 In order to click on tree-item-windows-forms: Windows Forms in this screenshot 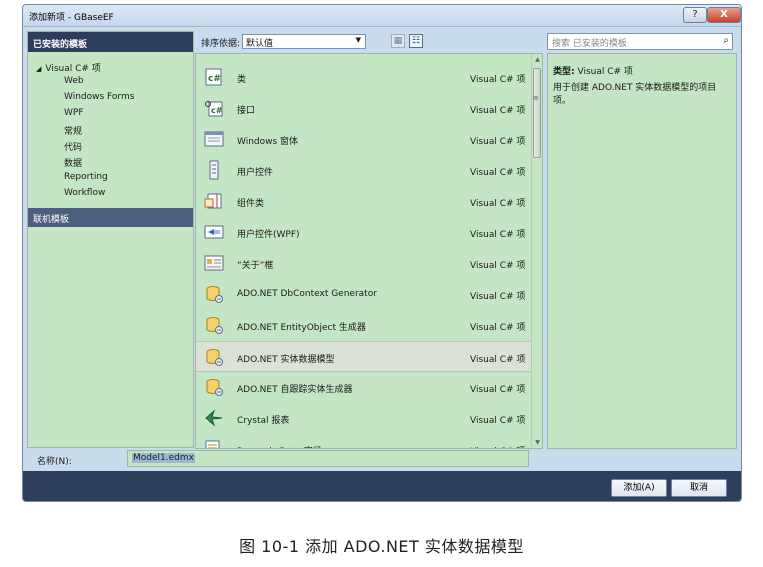, I will do `click(99, 97)`.